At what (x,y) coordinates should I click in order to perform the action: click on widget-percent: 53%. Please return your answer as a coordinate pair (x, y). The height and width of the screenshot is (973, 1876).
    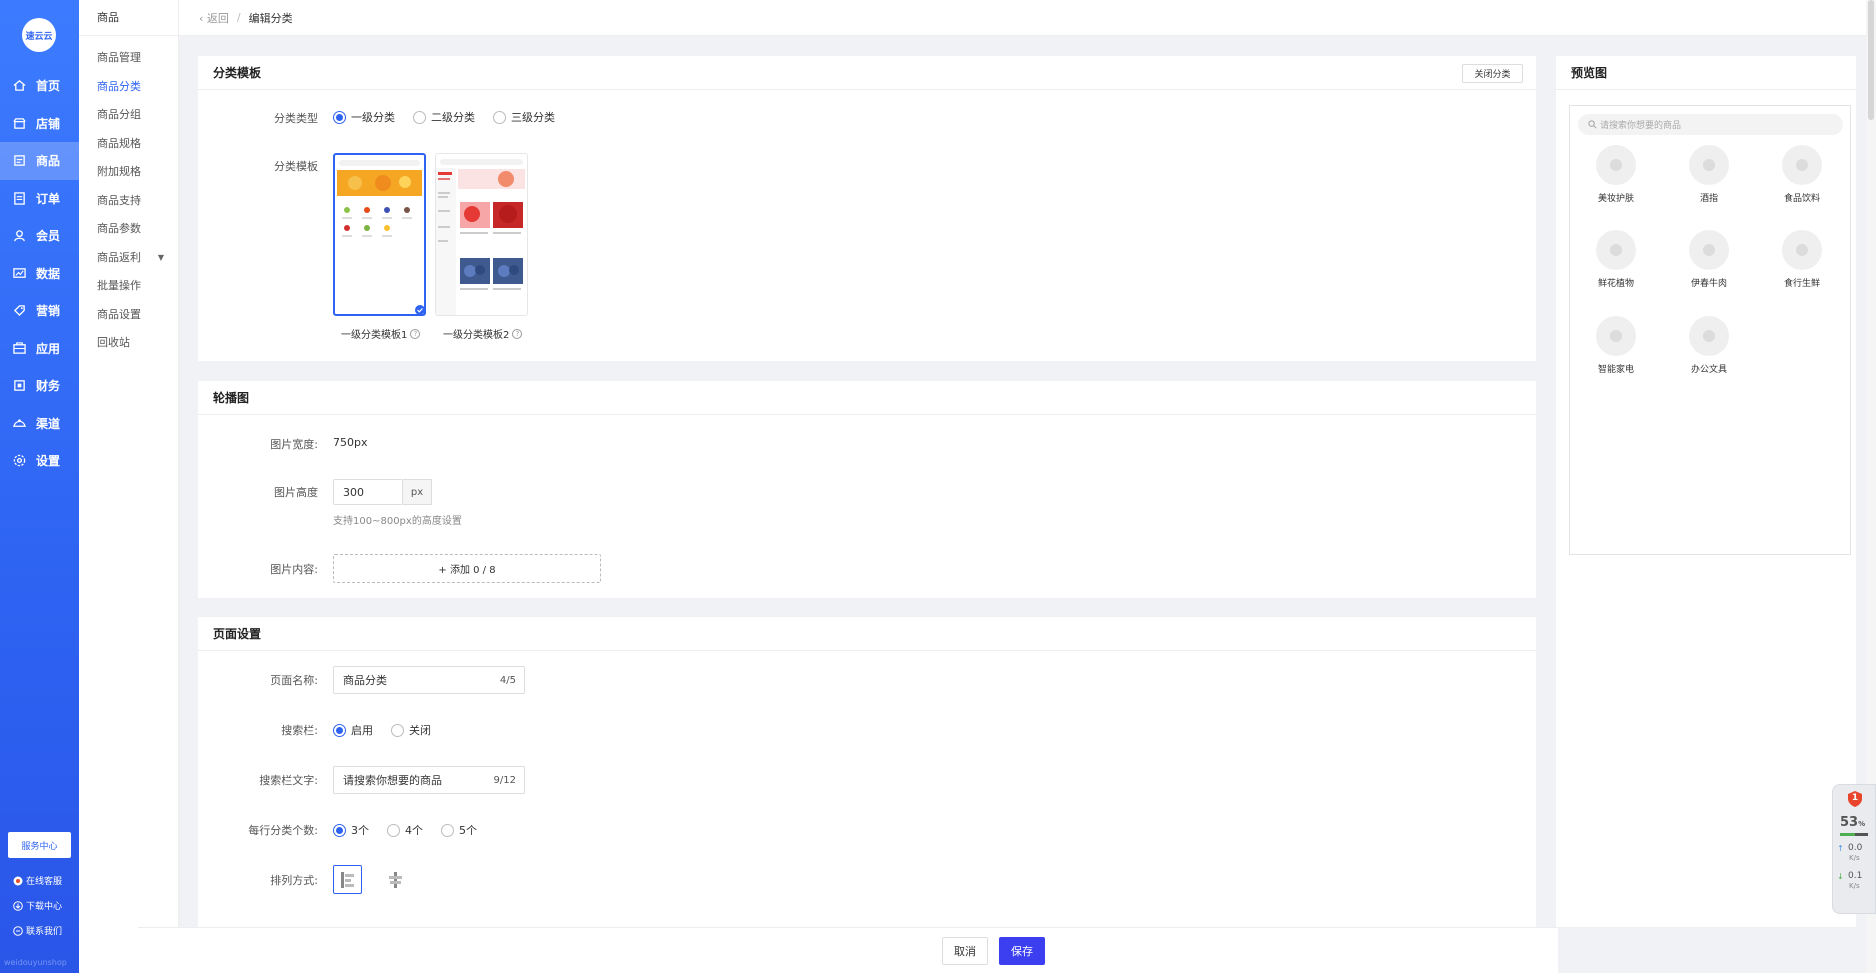
    Looking at the image, I should click on (1852, 822).